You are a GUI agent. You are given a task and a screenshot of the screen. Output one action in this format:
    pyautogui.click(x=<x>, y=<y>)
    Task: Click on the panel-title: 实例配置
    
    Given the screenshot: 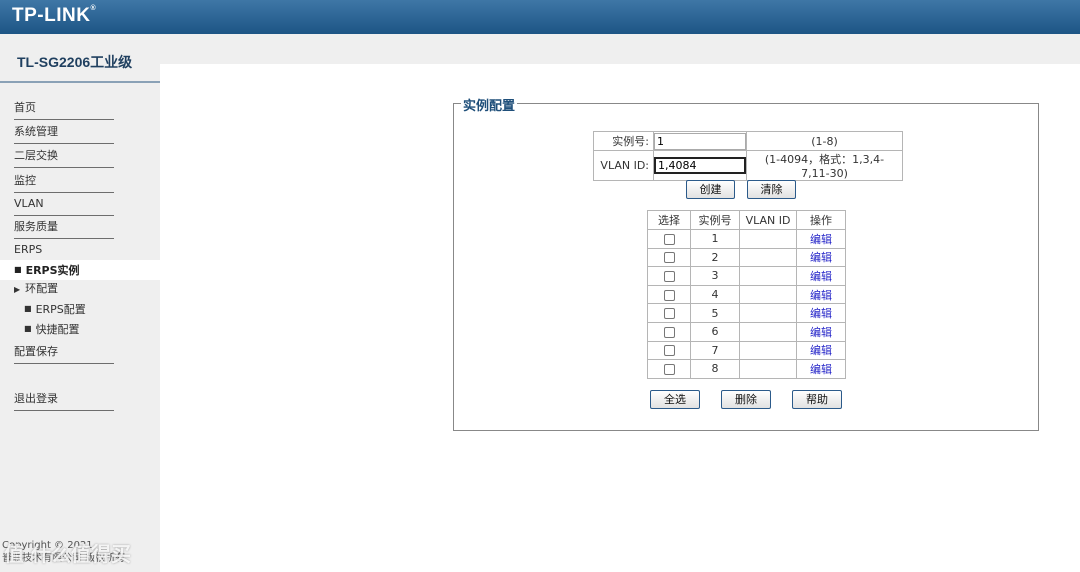 What is the action you would take?
    pyautogui.click(x=489, y=104)
    